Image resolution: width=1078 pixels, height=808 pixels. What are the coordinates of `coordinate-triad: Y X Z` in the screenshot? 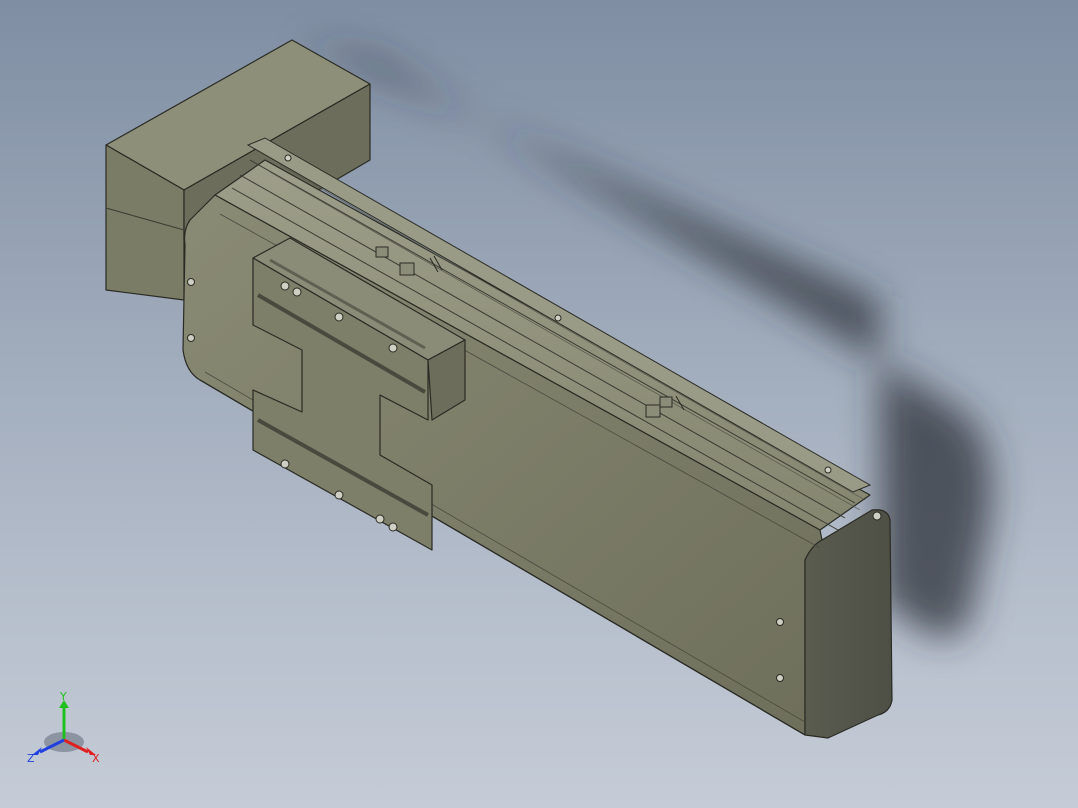 It's located at (66, 730).